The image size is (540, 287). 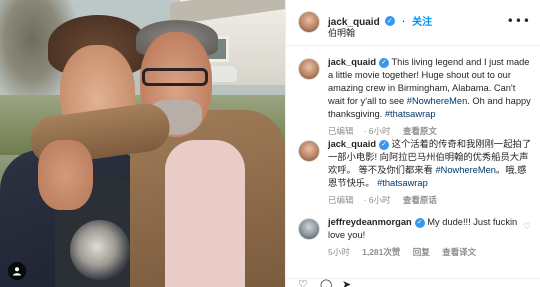 What do you see at coordinates (339, 252) in the screenshot?
I see `comment-time: 5小时` at bounding box center [339, 252].